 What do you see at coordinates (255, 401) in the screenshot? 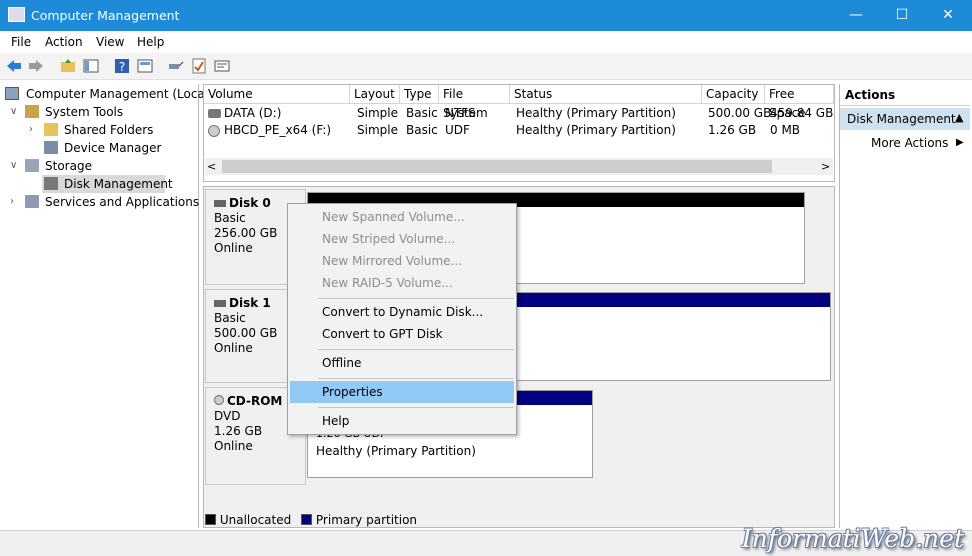
I see `disk-name: CD-ROM 0` at bounding box center [255, 401].